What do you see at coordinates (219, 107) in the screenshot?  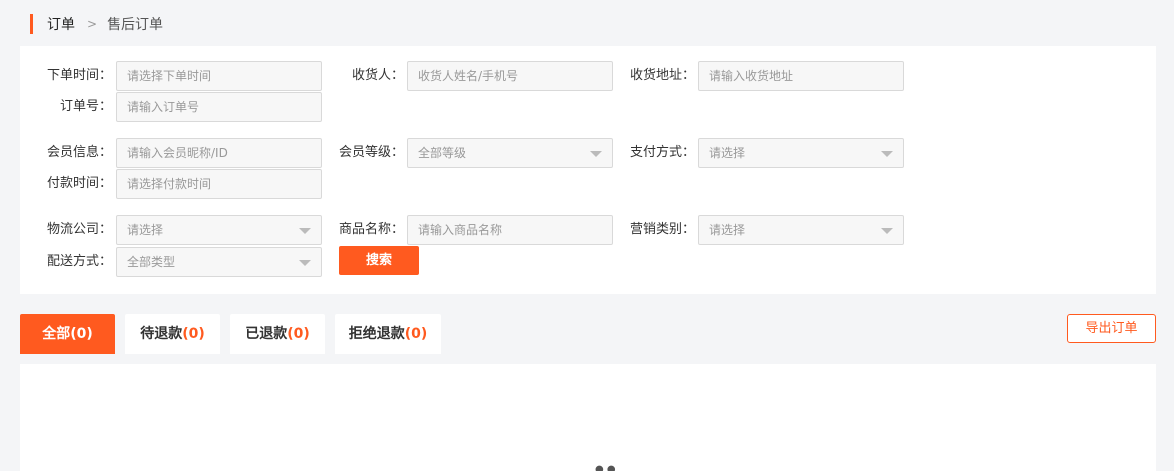 I see `order-no-input: 请输入订单号` at bounding box center [219, 107].